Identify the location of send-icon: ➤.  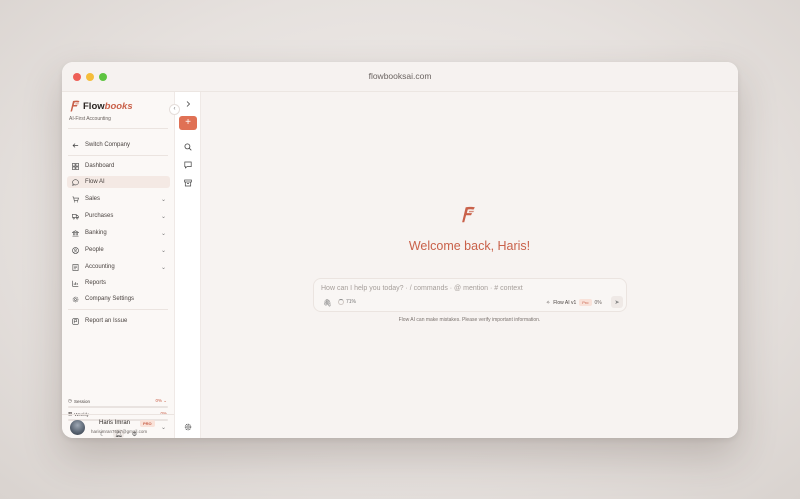
(617, 302).